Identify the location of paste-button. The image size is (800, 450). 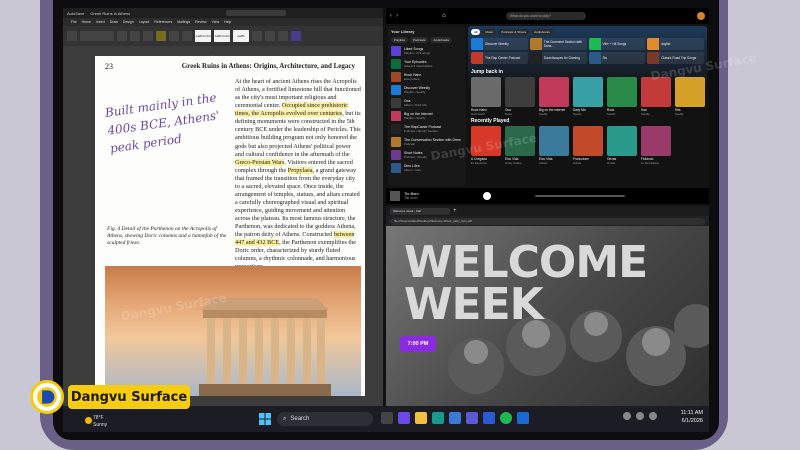
(72, 36).